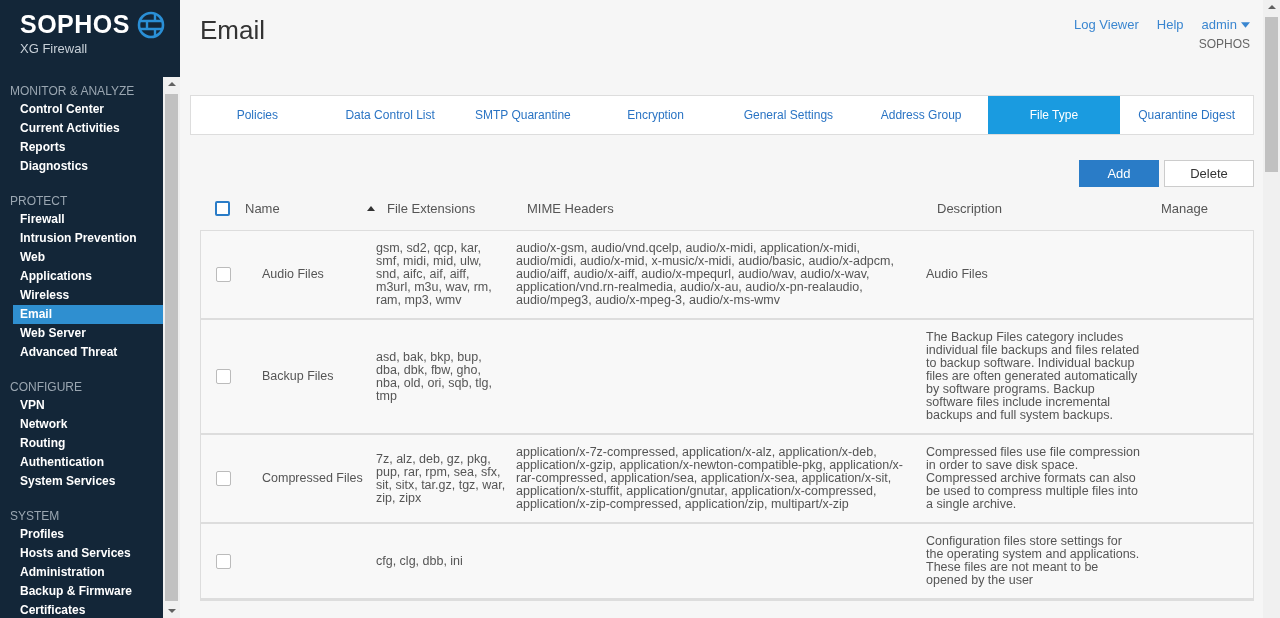  Describe the element at coordinates (88, 591) in the screenshot. I see `nav-item: Backup & Firmware` at that location.